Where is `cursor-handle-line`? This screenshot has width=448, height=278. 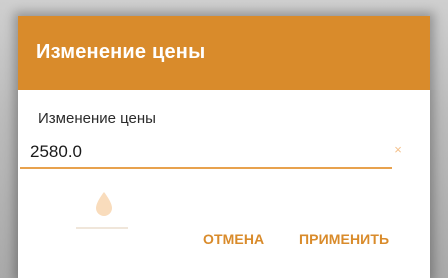 cursor-handle-line is located at coordinates (102, 228).